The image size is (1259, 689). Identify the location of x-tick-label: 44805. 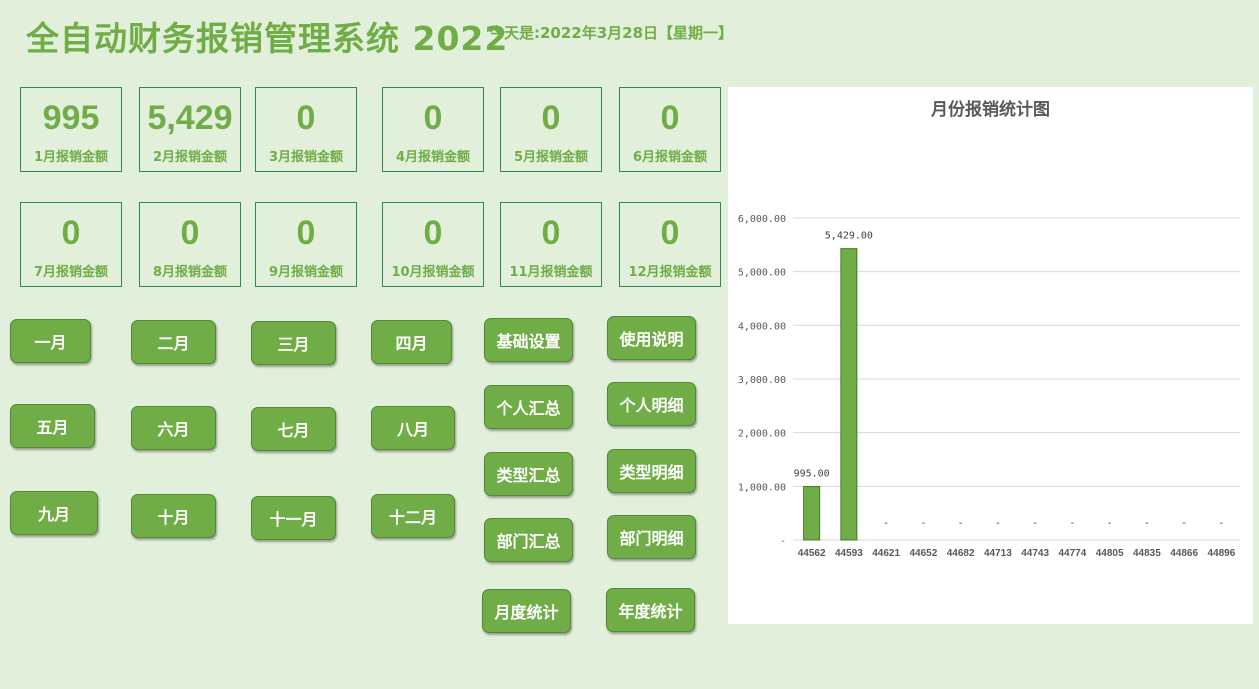
(1110, 553).